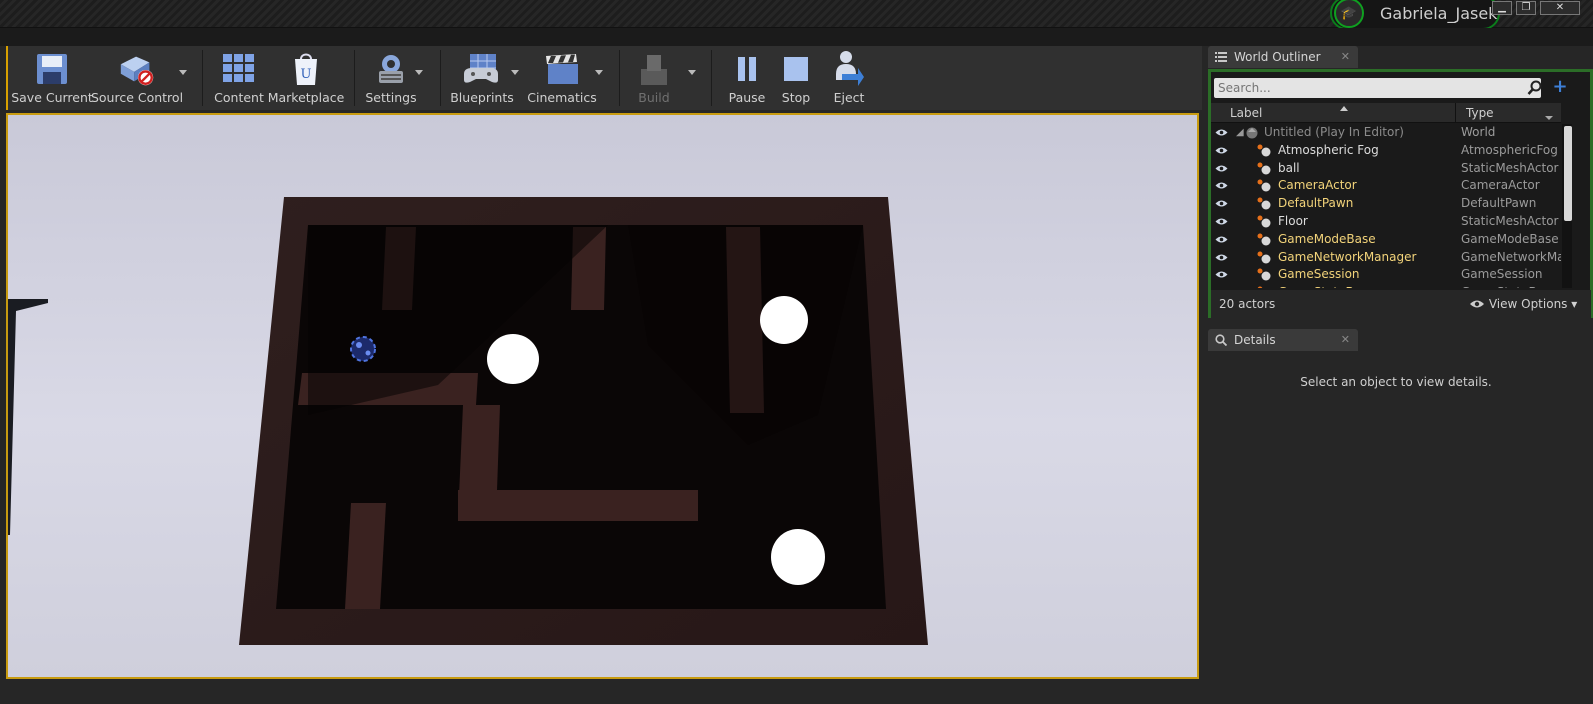 This screenshot has width=1593, height=704. Describe the element at coordinates (796, 69) in the screenshot. I see `stop-icon` at that location.